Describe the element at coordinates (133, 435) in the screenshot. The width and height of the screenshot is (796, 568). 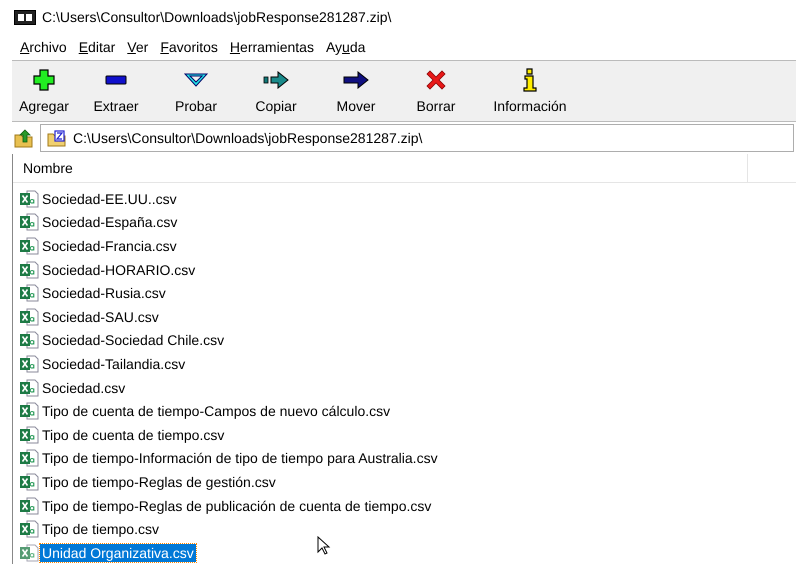
I see `file-name: Tipo de cuenta de tiempo.csv` at that location.